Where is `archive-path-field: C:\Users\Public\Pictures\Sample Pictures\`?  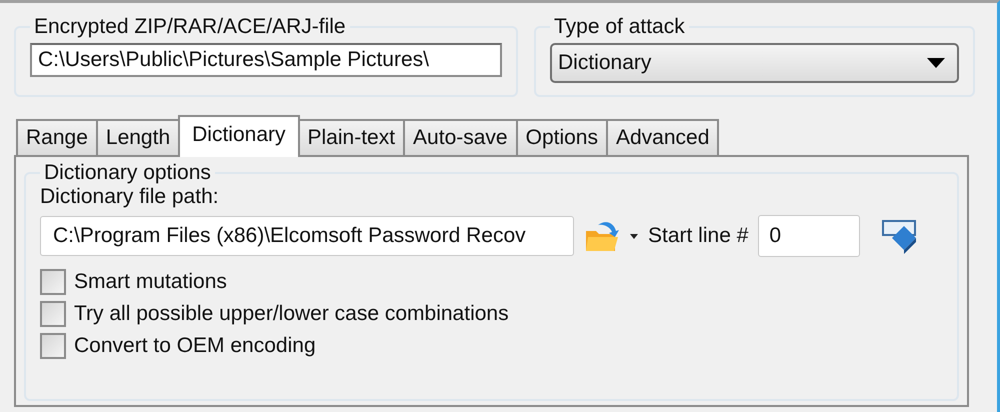 archive-path-field: C:\Users\Public\Pictures\Sample Pictures\ is located at coordinates (266, 60).